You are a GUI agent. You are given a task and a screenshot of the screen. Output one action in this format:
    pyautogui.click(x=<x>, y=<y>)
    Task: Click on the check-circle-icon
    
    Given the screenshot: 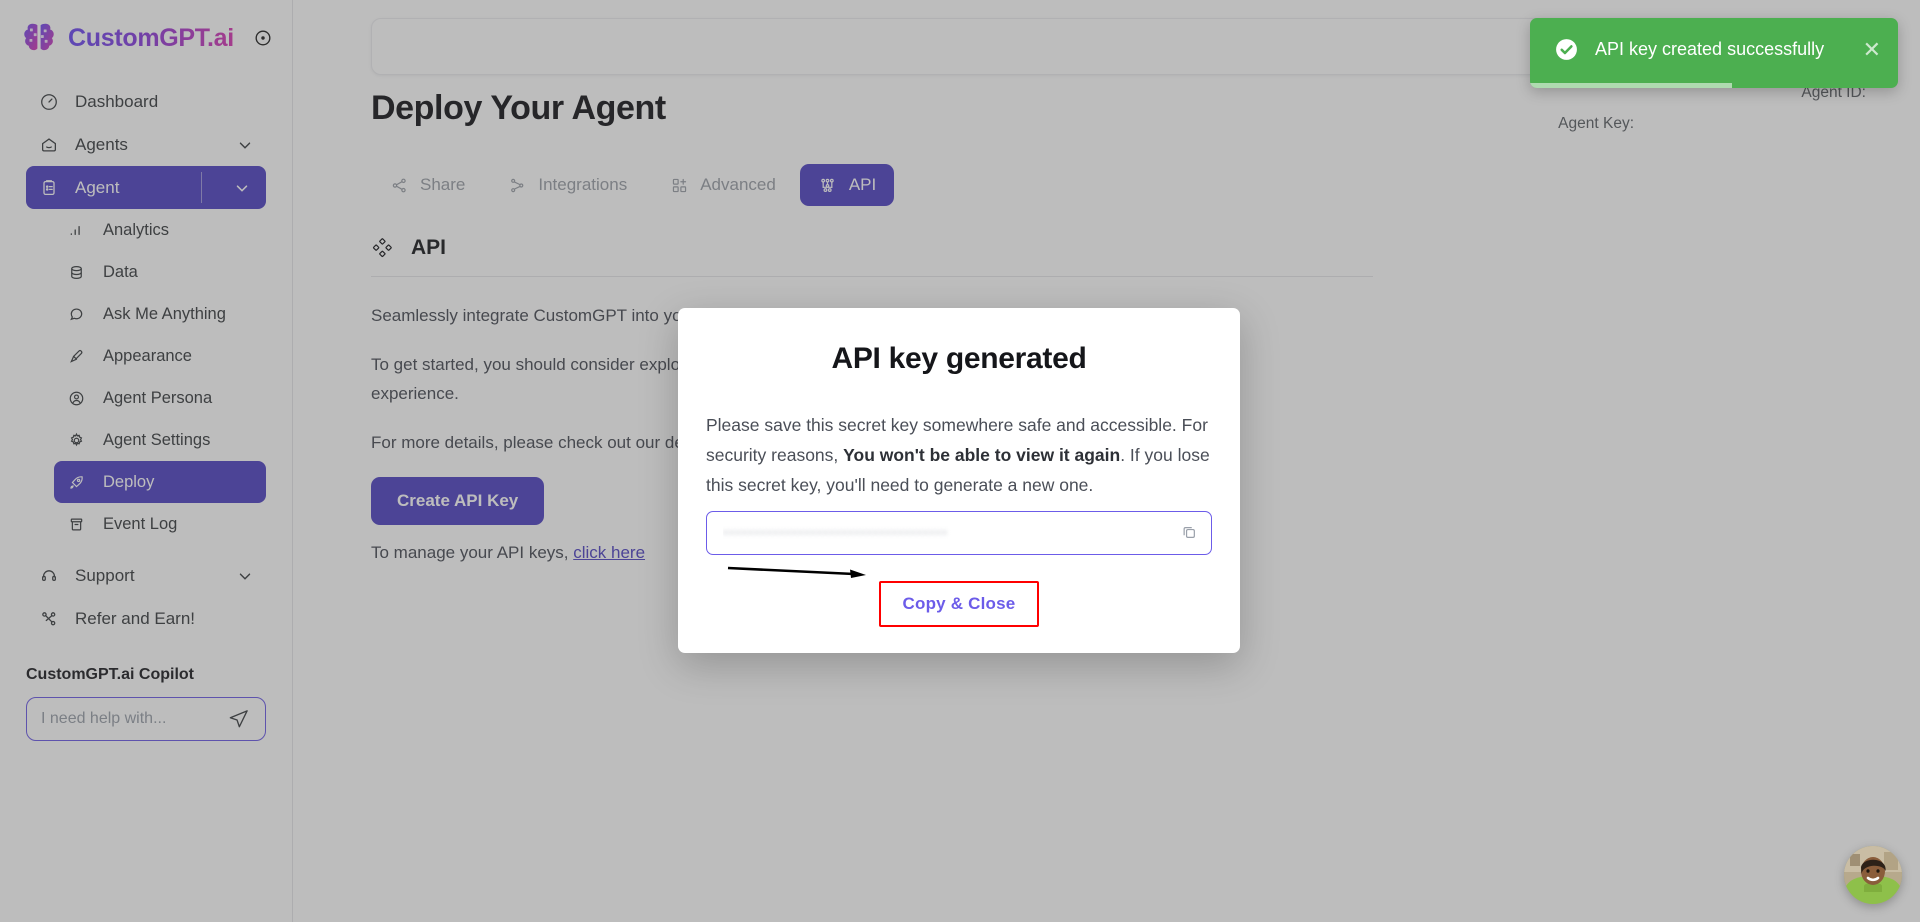 What is the action you would take?
    pyautogui.click(x=1566, y=49)
    